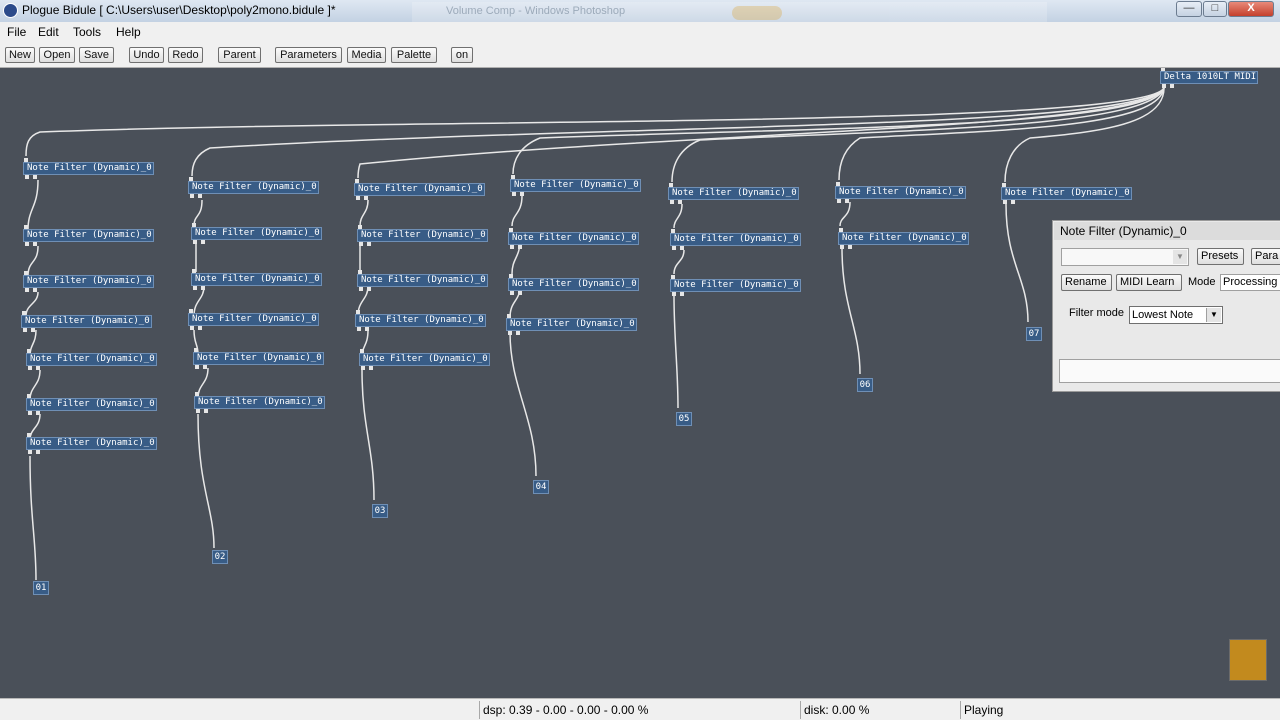 This screenshot has width=1280, height=720. I want to click on output-node-06: 06, so click(865, 385).